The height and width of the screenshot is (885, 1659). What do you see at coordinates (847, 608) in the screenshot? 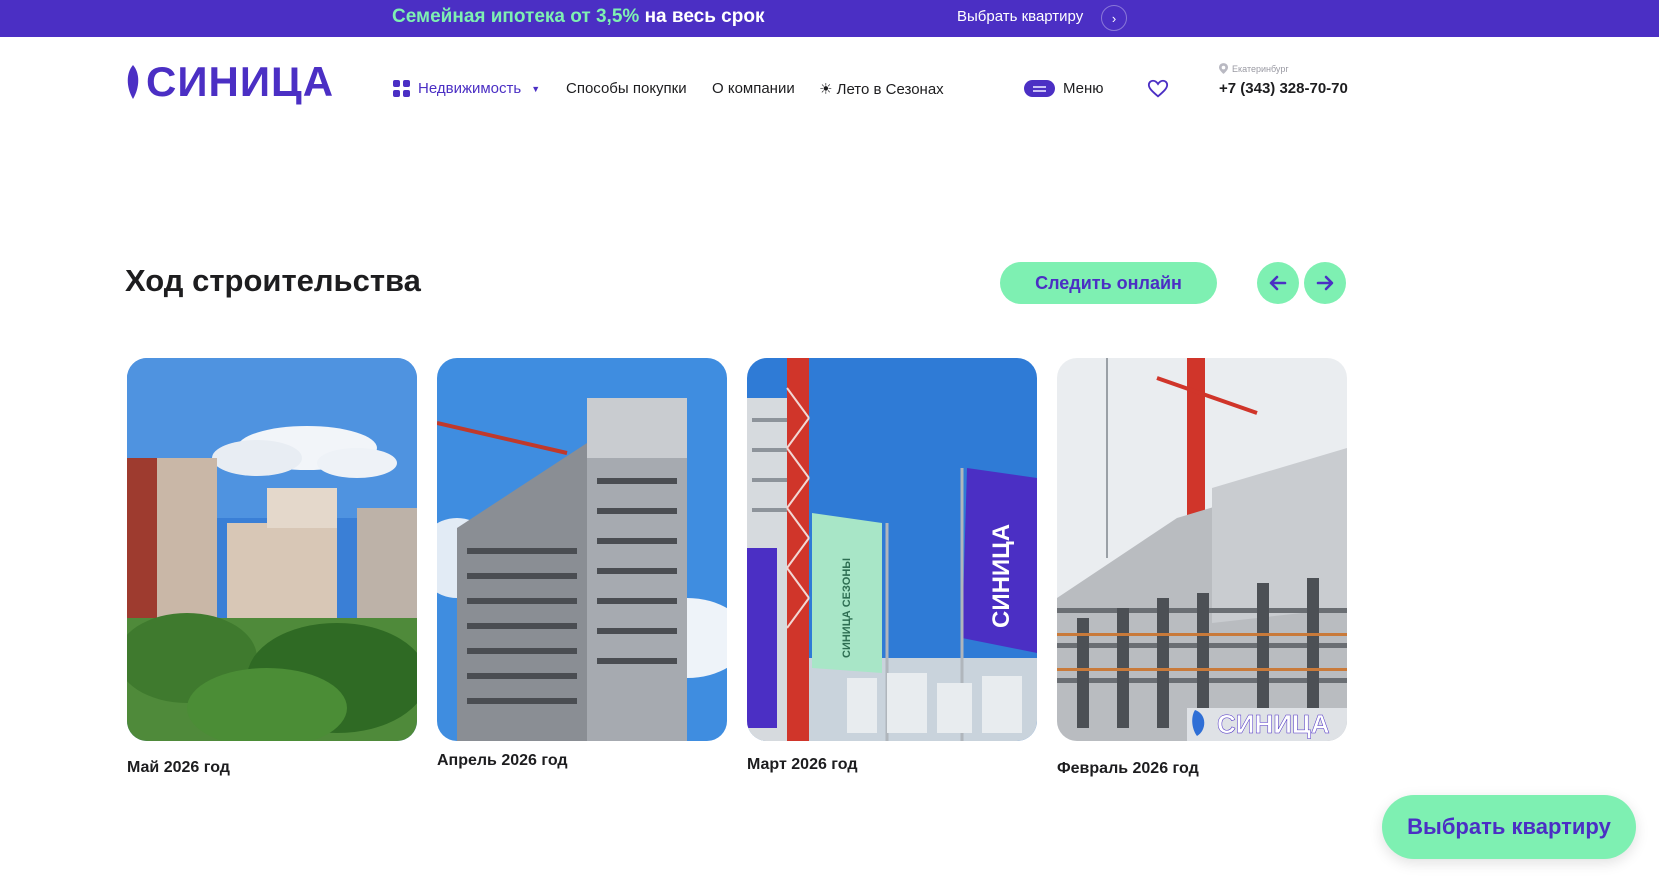
I see `flag-text: СИНИЦА СЕЗОНЫ` at bounding box center [847, 608].